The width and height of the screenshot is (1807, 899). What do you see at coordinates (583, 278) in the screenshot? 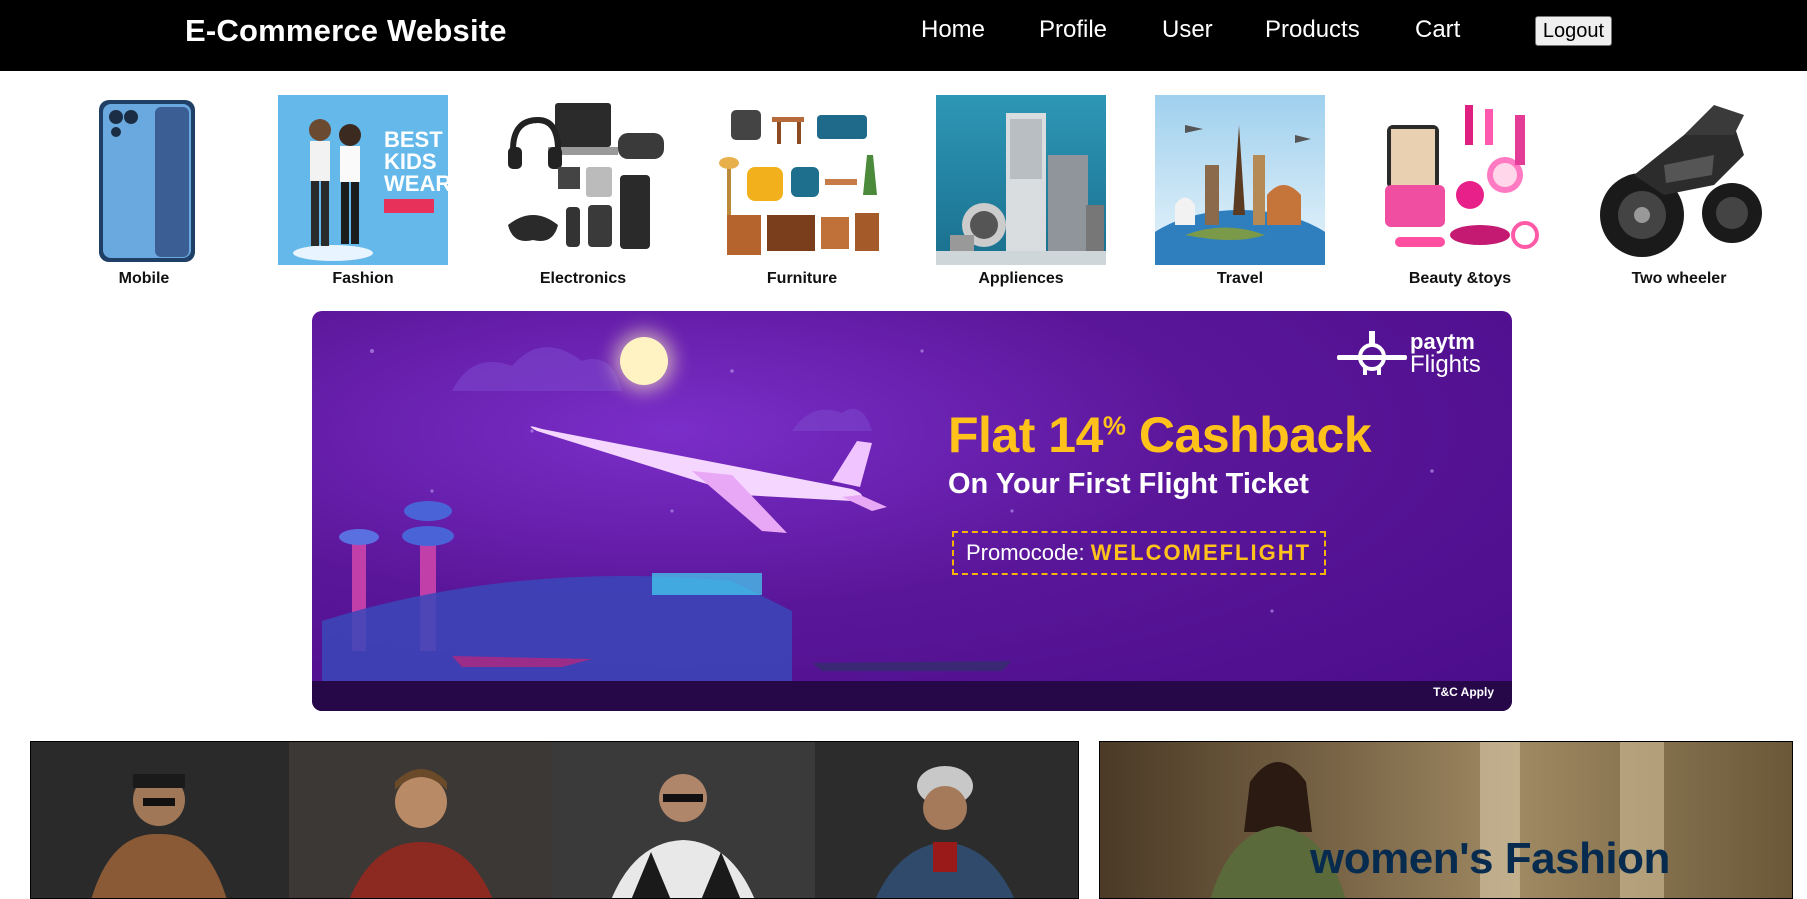
I see `category-label: Electronics` at bounding box center [583, 278].